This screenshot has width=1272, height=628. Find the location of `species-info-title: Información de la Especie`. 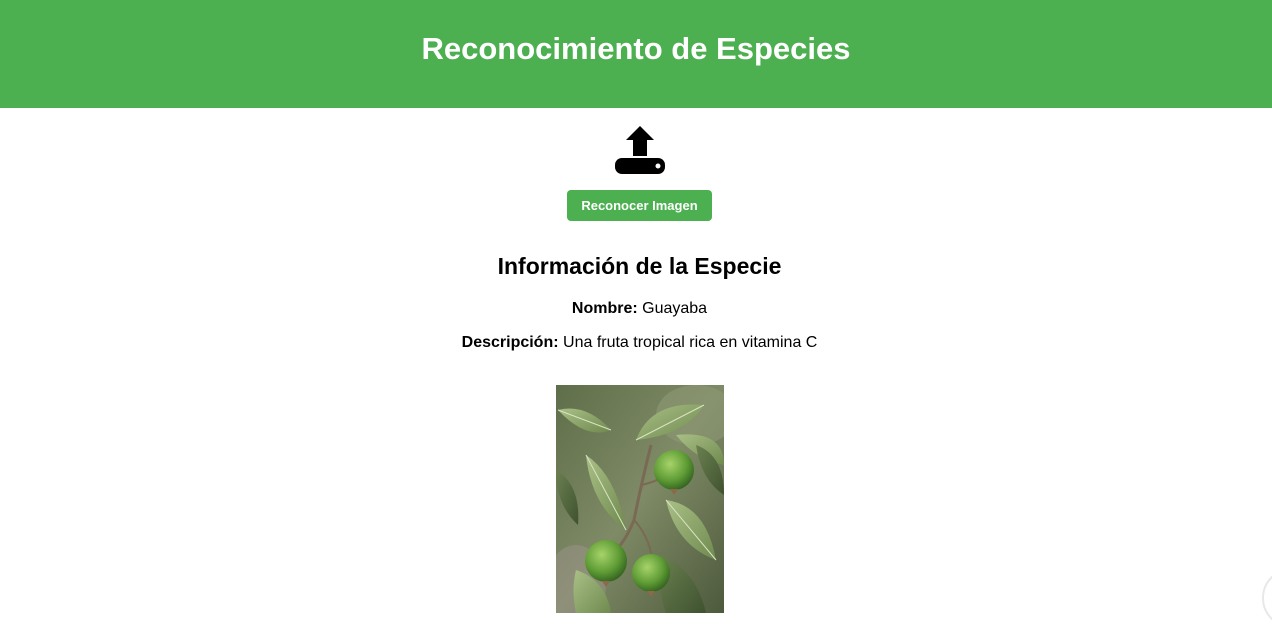

species-info-title: Información de la Especie is located at coordinates (639, 266).